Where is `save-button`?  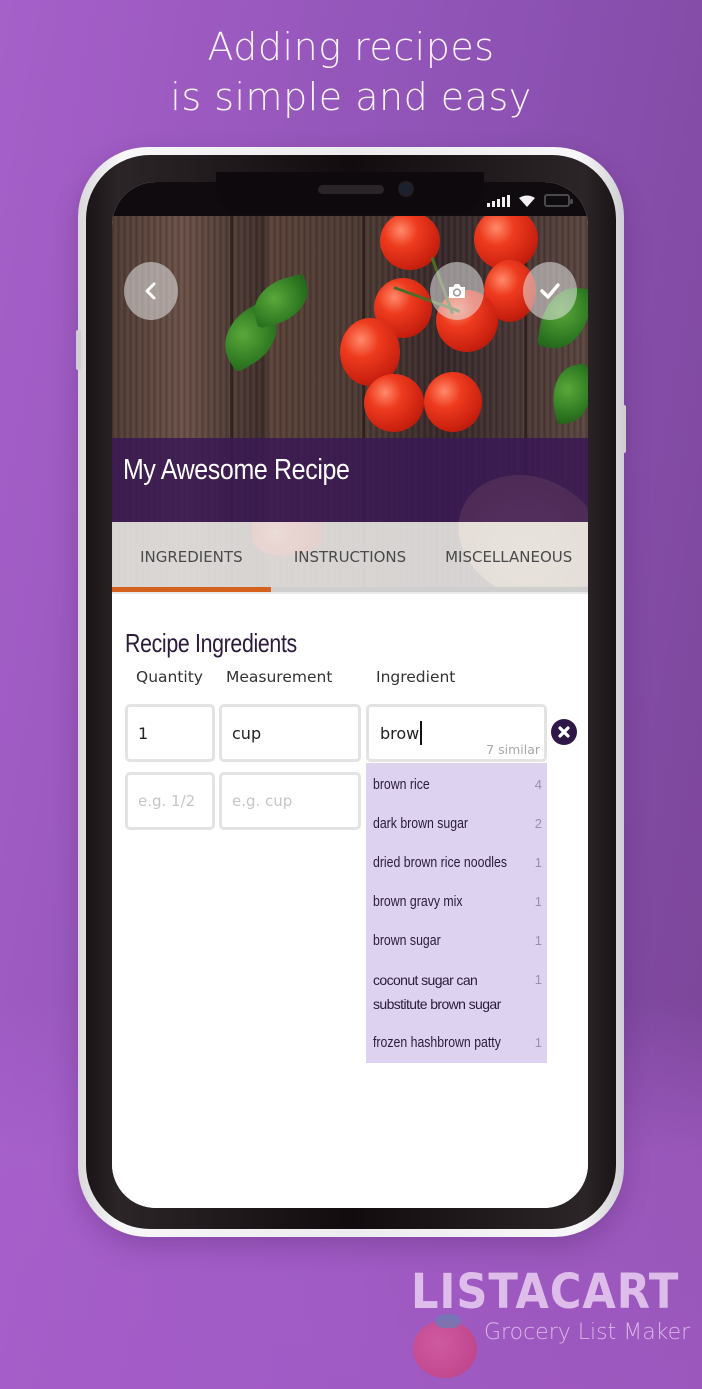
save-button is located at coordinates (550, 291).